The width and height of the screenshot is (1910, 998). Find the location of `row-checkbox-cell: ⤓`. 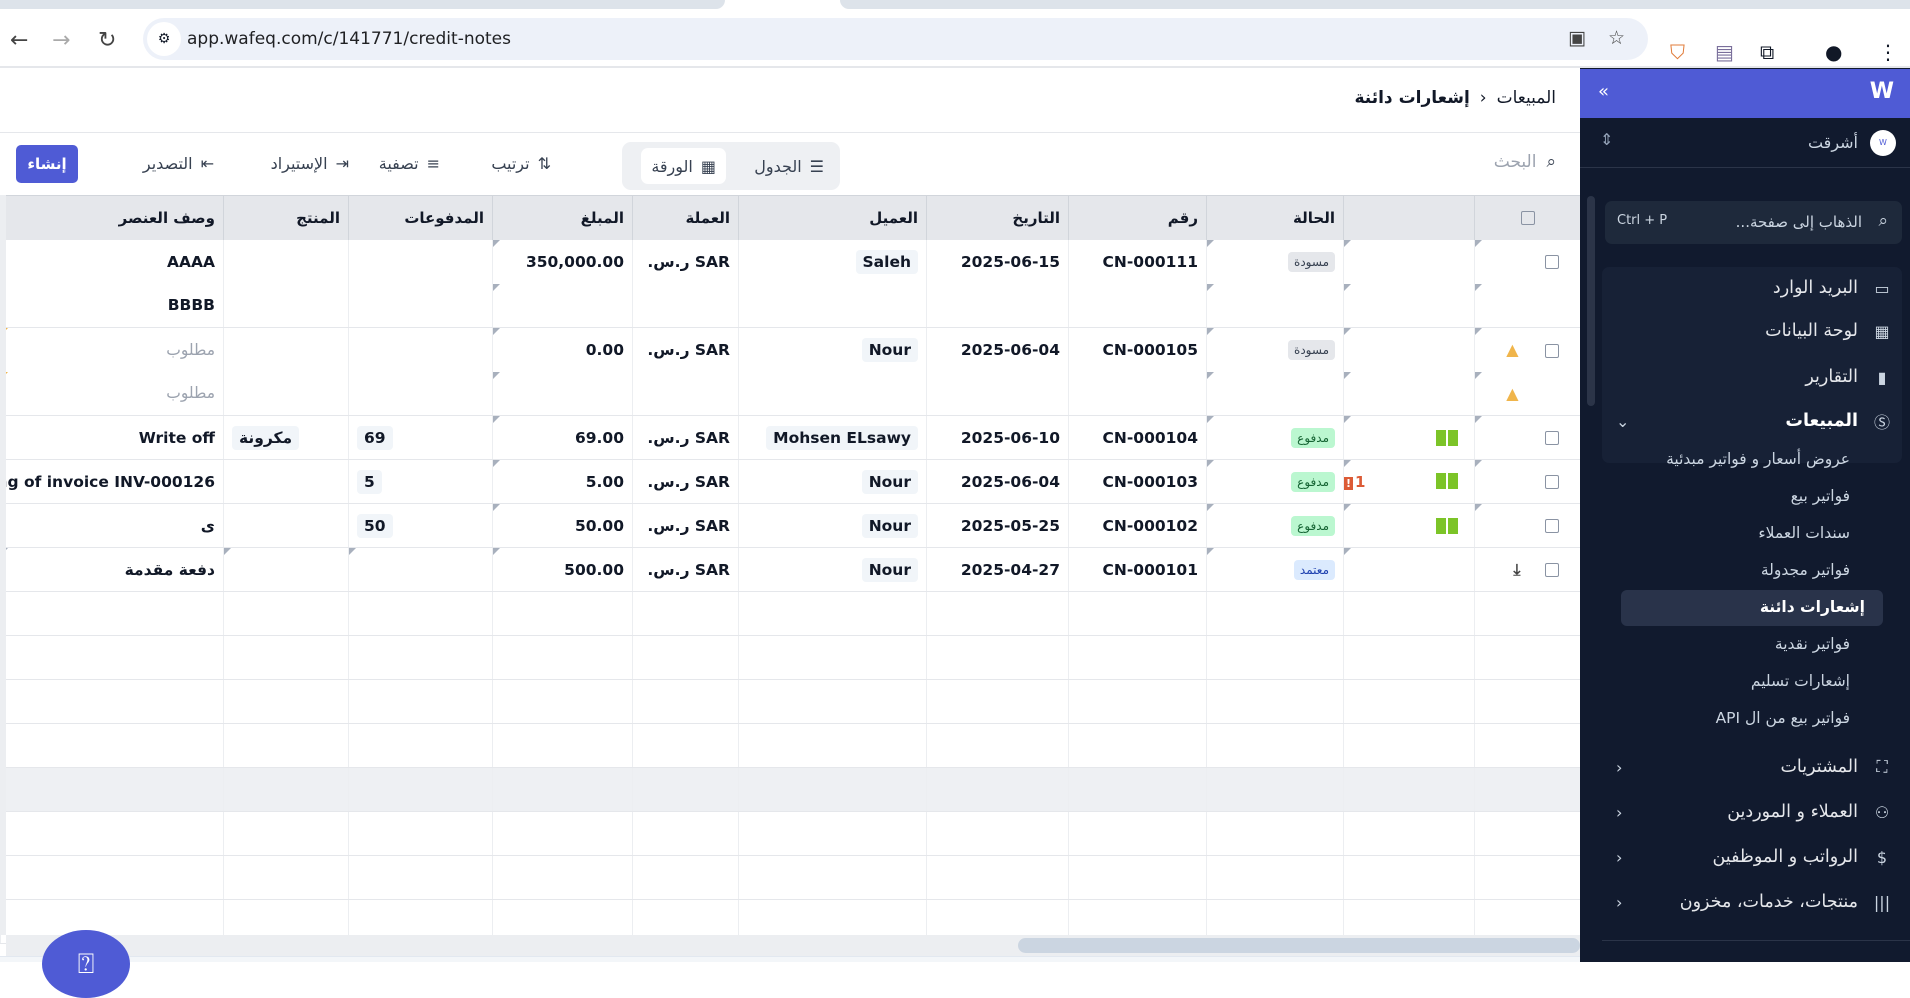

row-checkbox-cell: ⤓ is located at coordinates (1527, 569).